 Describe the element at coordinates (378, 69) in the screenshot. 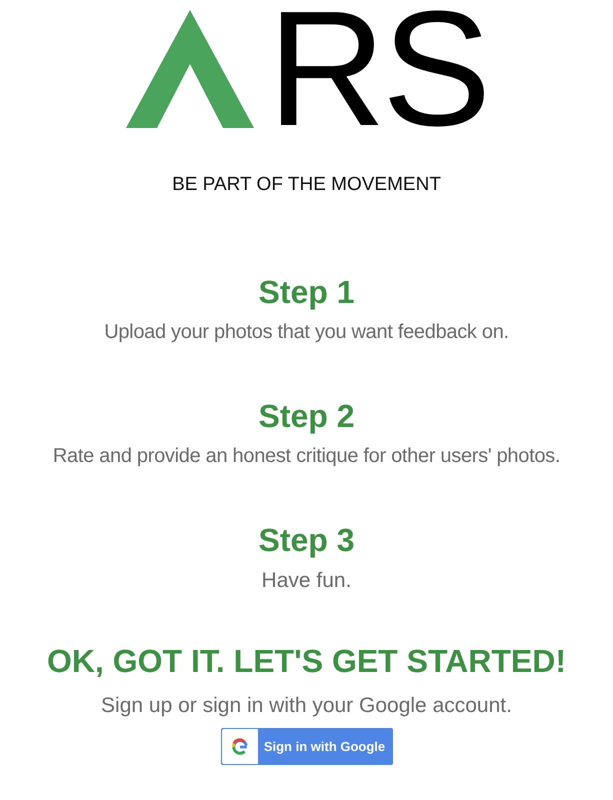

I see `logo-text: RS` at that location.